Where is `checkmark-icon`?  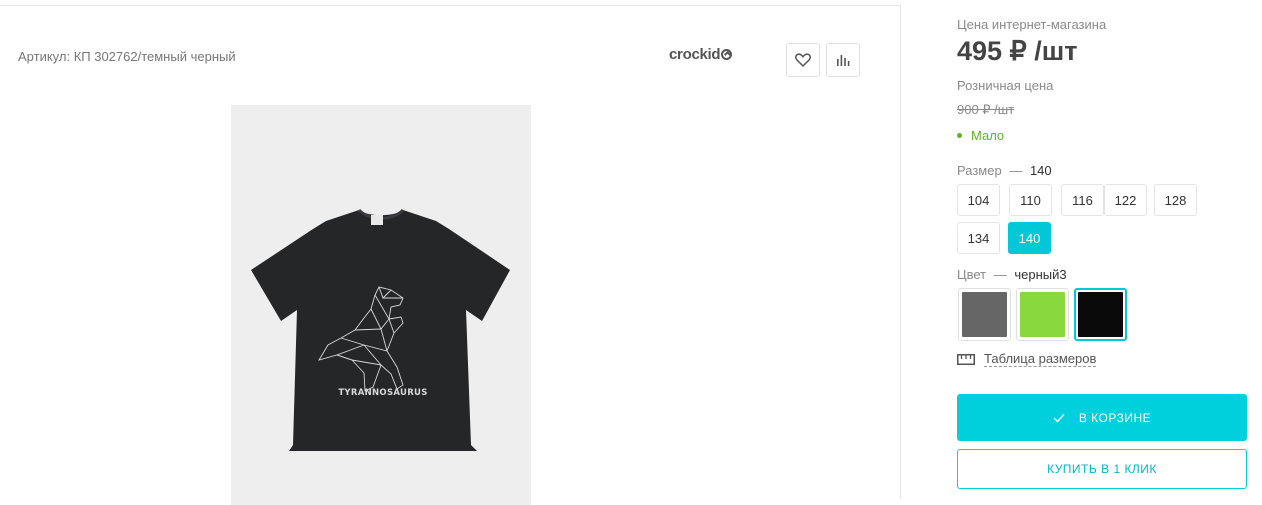 checkmark-icon is located at coordinates (1059, 418).